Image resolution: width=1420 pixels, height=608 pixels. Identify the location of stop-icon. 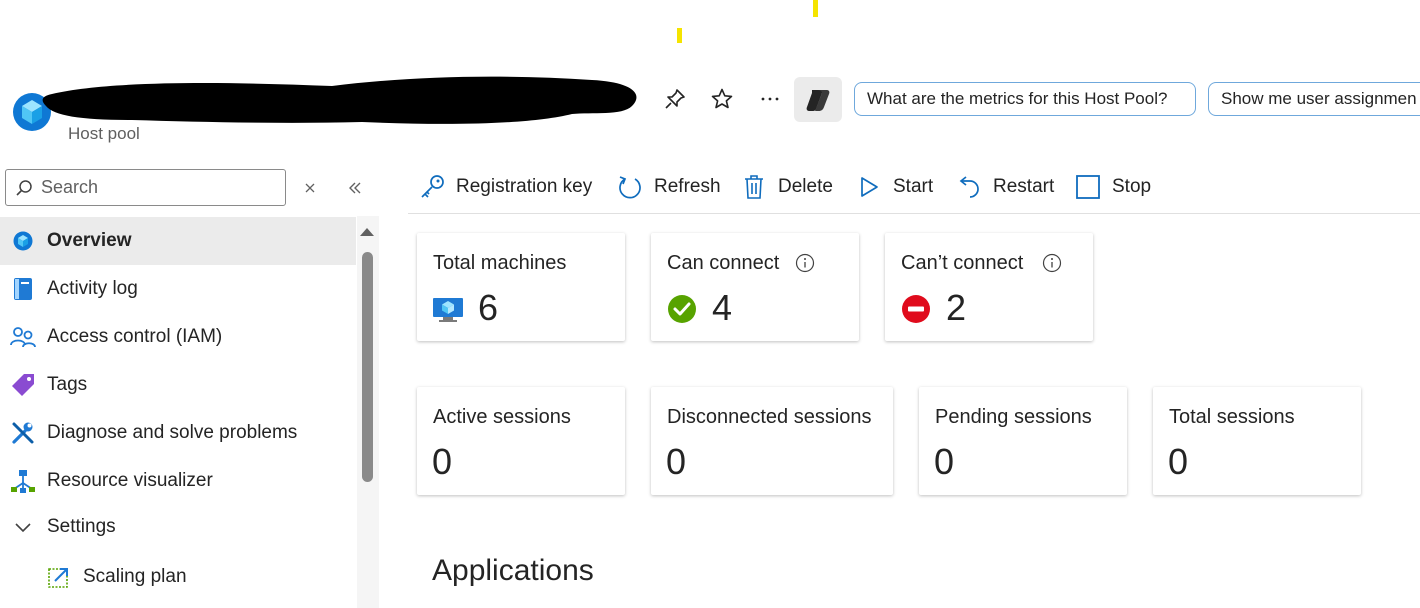
(1088, 187).